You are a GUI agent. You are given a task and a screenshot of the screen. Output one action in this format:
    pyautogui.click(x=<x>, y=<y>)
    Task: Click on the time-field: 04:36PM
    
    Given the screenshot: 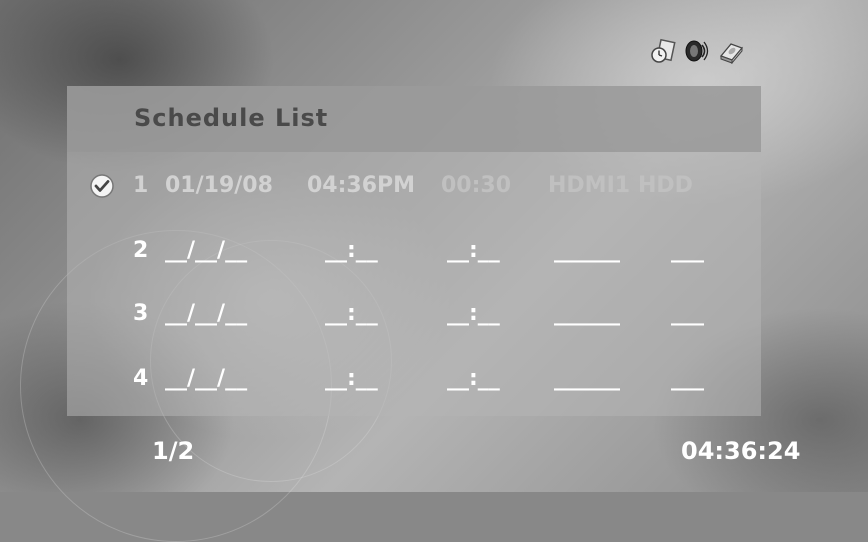 What is the action you would take?
    pyautogui.click(x=361, y=185)
    